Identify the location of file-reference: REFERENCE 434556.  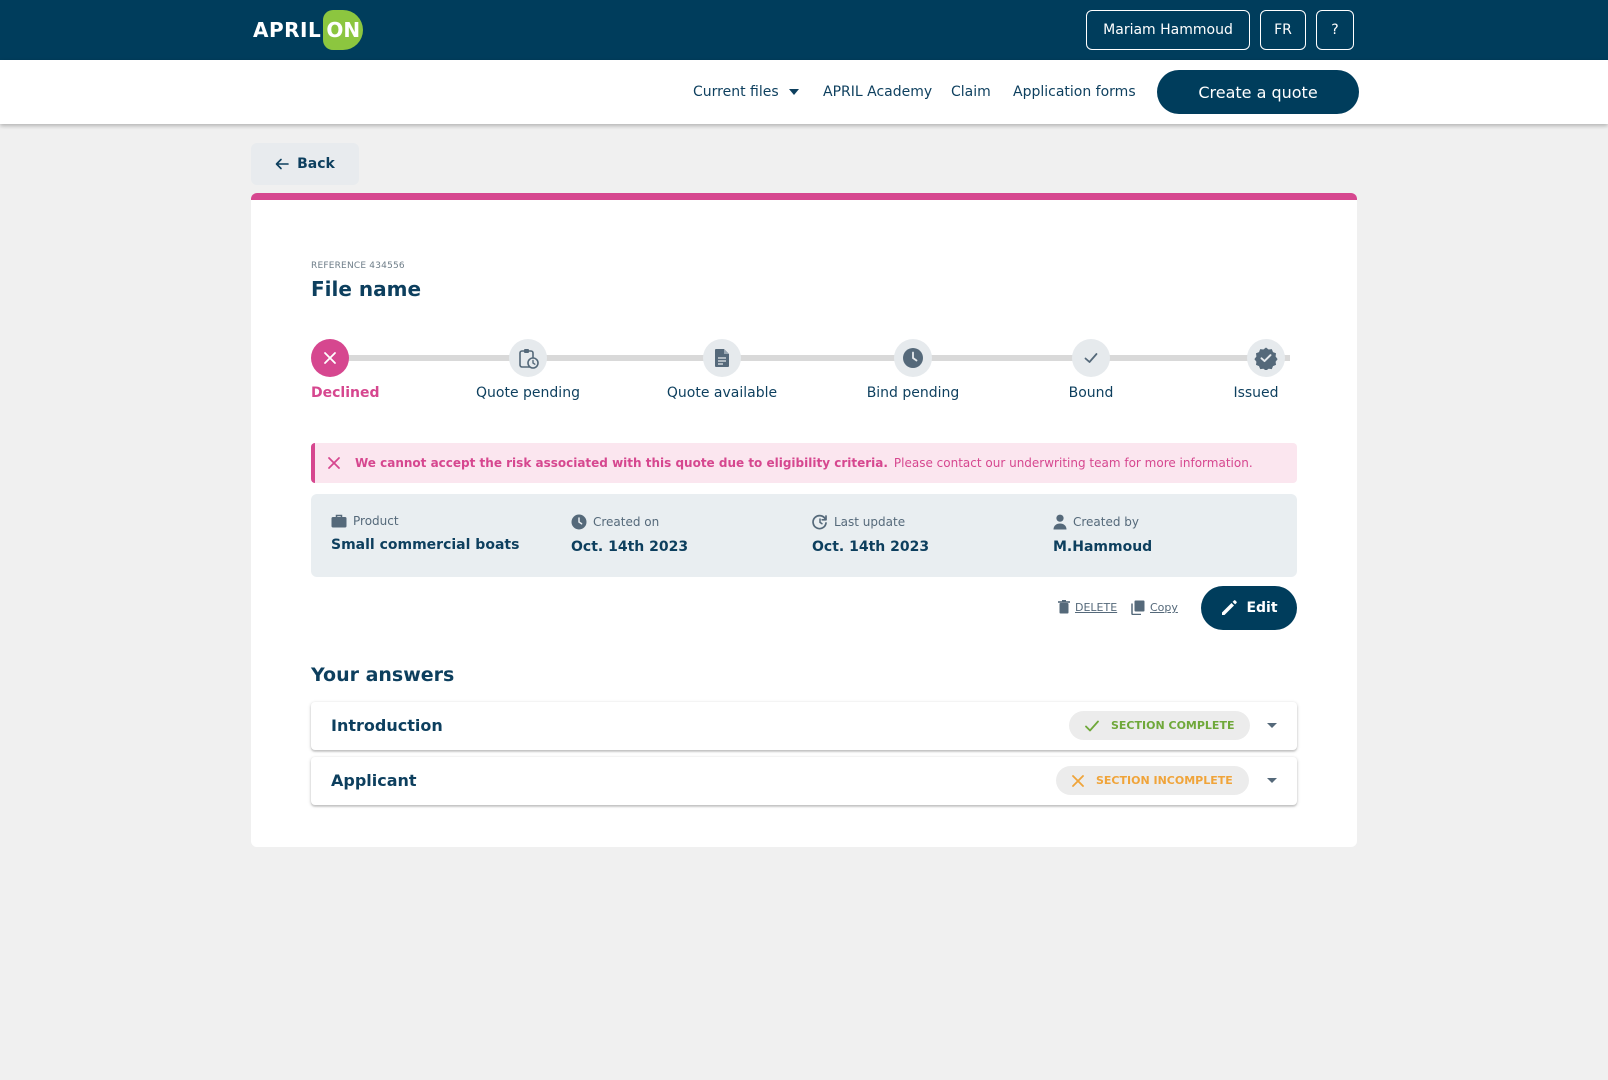
(358, 266).